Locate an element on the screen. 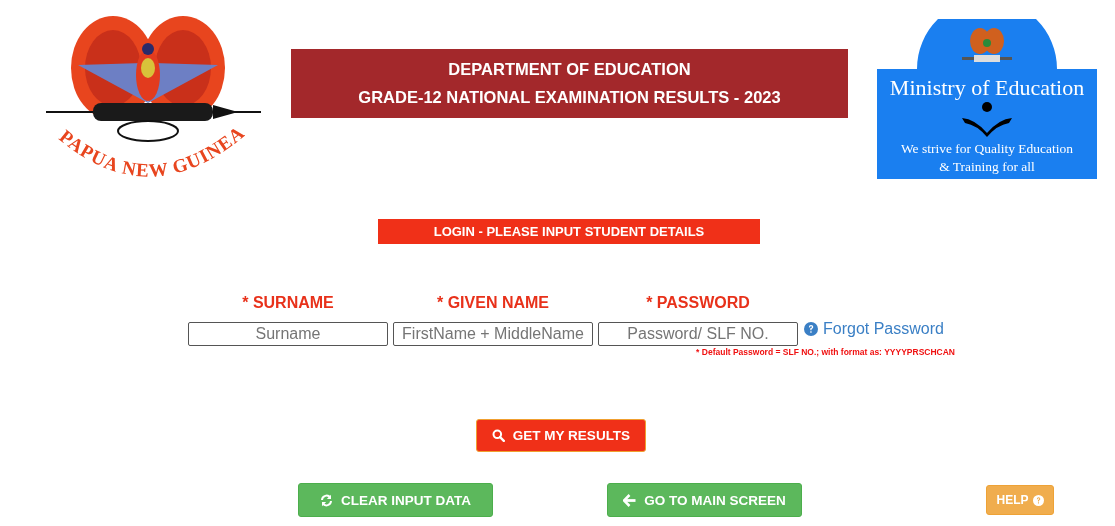  banner-title: DEPARTMENT OF EDUCATION is located at coordinates (569, 69).